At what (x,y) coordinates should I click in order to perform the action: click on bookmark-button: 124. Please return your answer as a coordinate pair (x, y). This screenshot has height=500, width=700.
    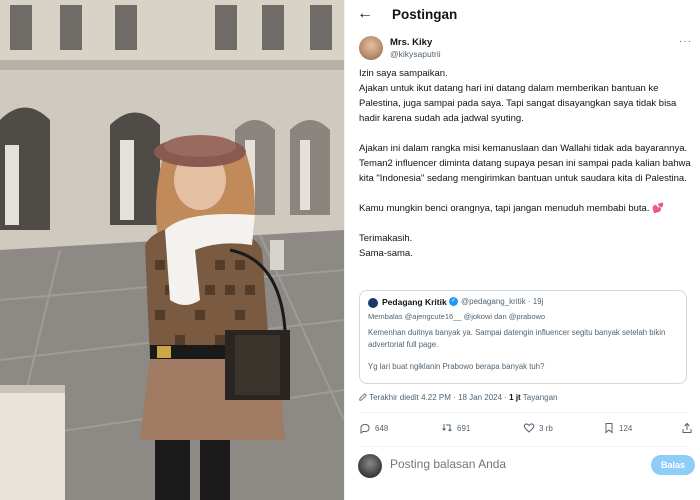
    Looking at the image, I should click on (617, 428).